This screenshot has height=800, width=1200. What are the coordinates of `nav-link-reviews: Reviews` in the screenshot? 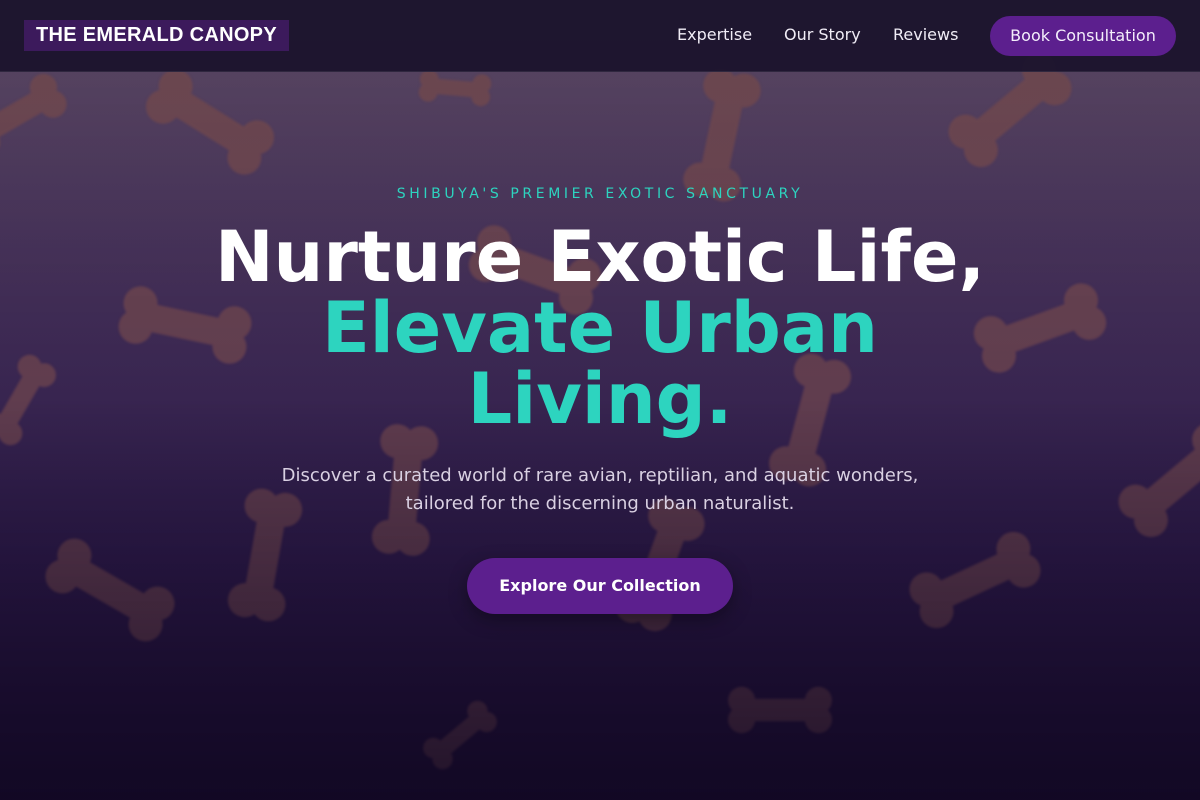 It's located at (925, 35).